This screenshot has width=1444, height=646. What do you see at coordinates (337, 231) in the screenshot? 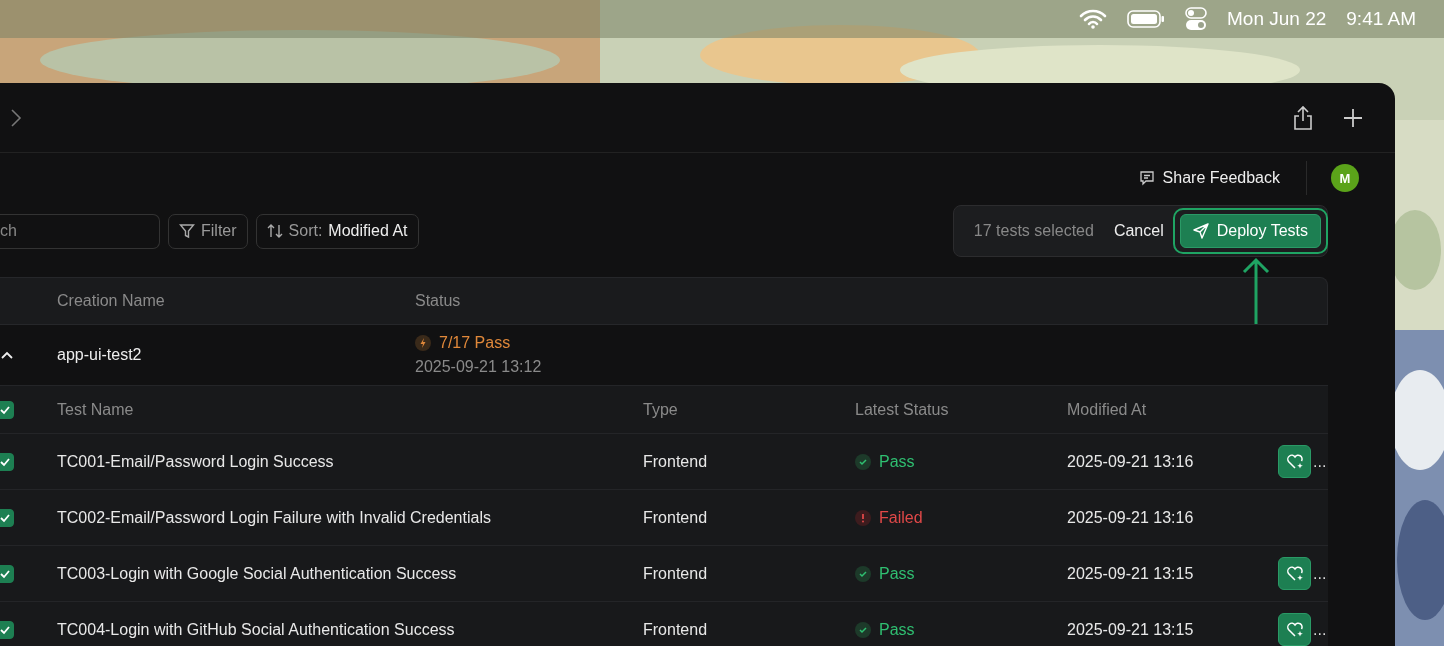
I see `sort-button: Sort: Modified At` at bounding box center [337, 231].